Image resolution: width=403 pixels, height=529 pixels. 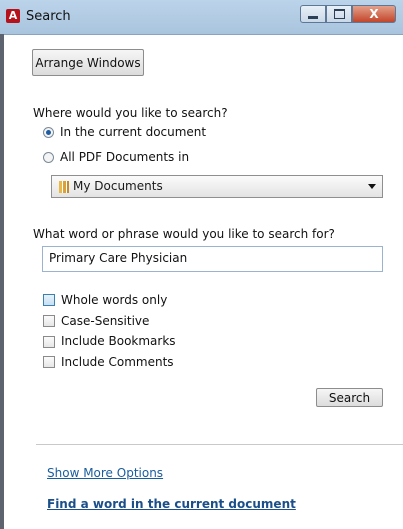 What do you see at coordinates (105, 473) in the screenshot?
I see `show-more-options-link: Show More Options` at bounding box center [105, 473].